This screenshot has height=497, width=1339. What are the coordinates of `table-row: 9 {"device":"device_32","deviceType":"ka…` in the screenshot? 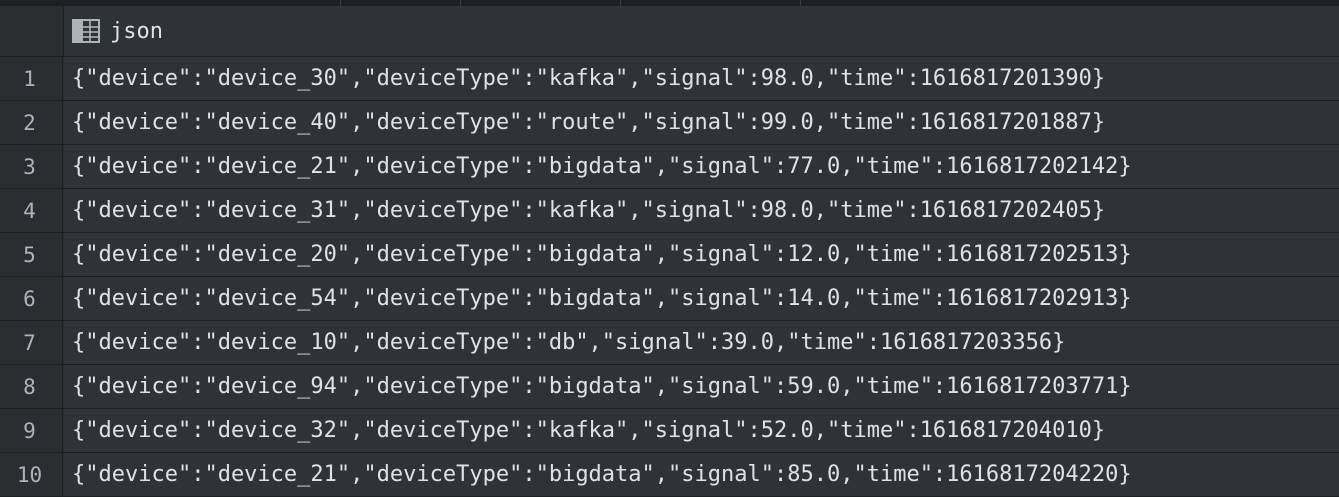 It's located at (669, 431).